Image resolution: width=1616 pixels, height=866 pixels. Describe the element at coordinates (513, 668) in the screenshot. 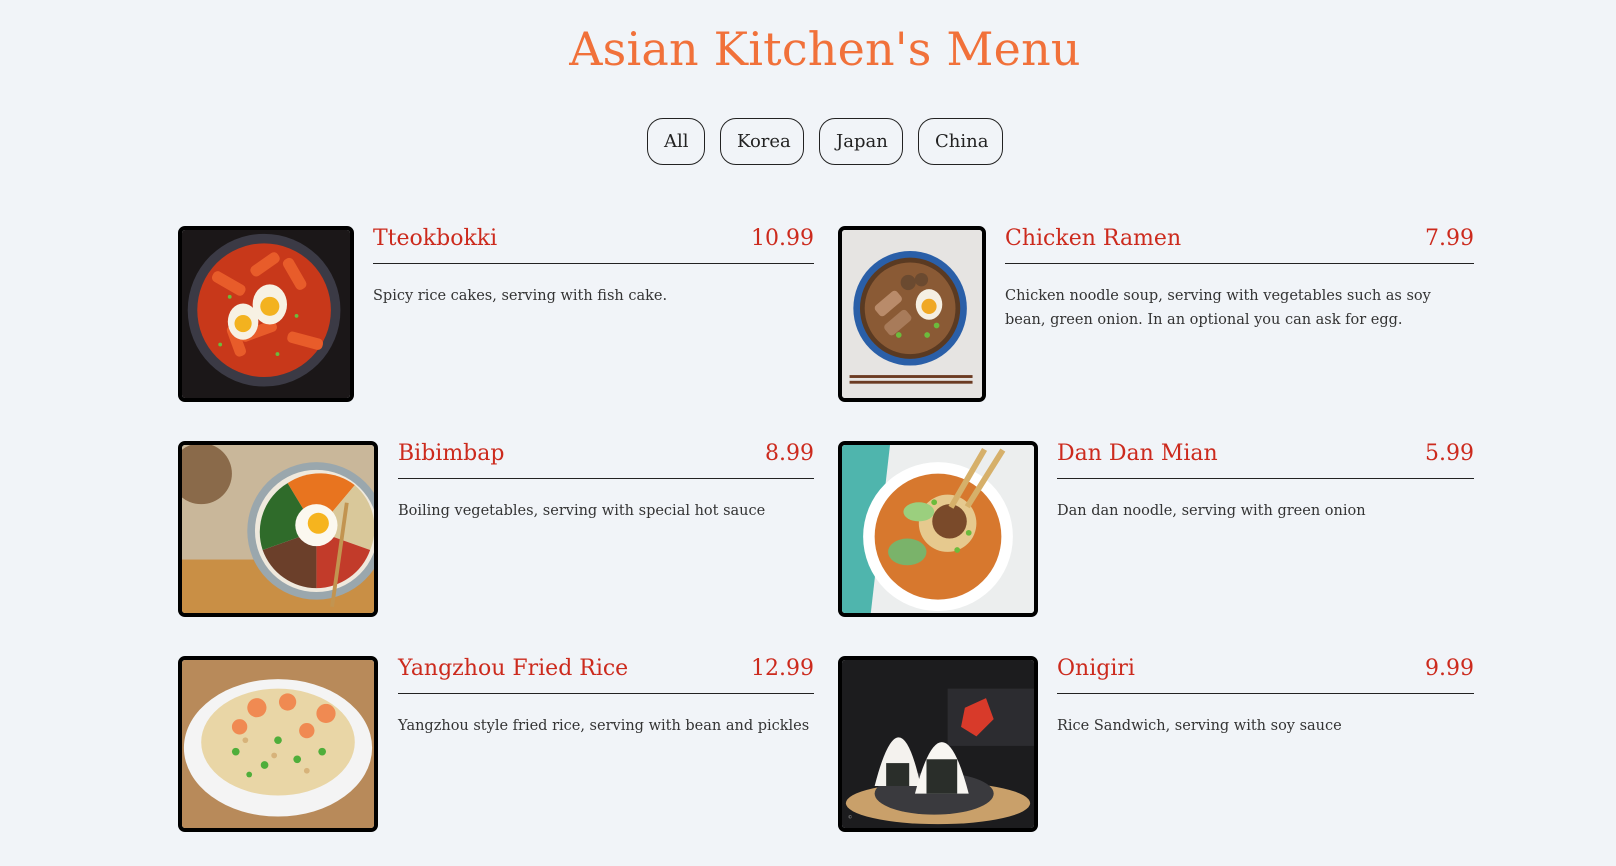

I see `item-name: Yangzhou Fried Rice` at that location.